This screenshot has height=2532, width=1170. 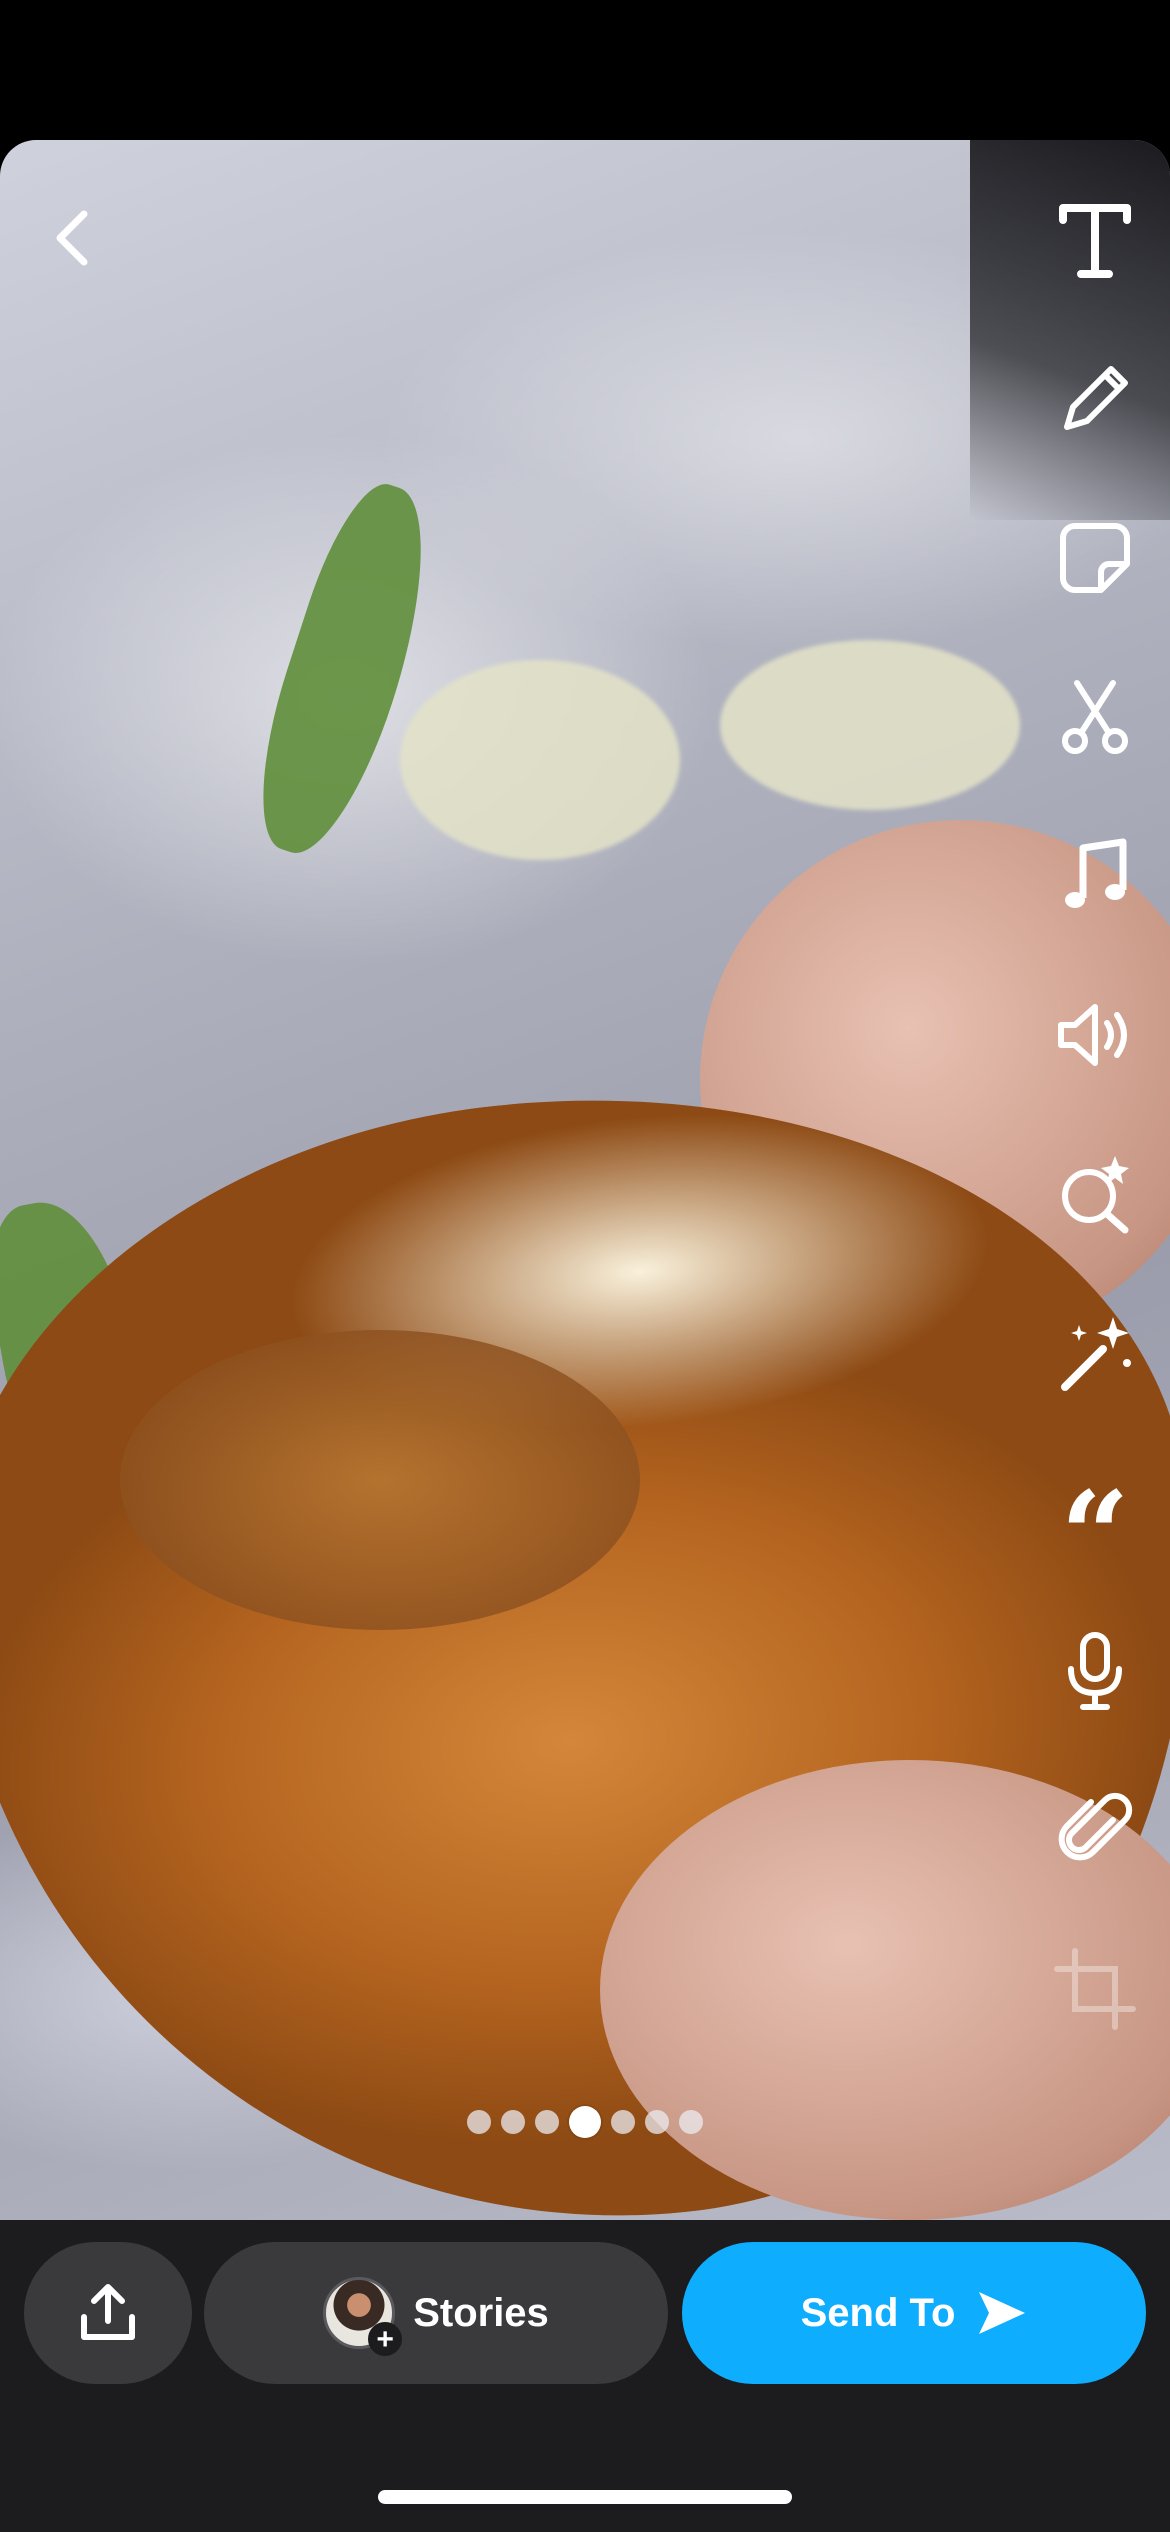 What do you see at coordinates (1095, 1826) in the screenshot?
I see `paperclip-icon` at bounding box center [1095, 1826].